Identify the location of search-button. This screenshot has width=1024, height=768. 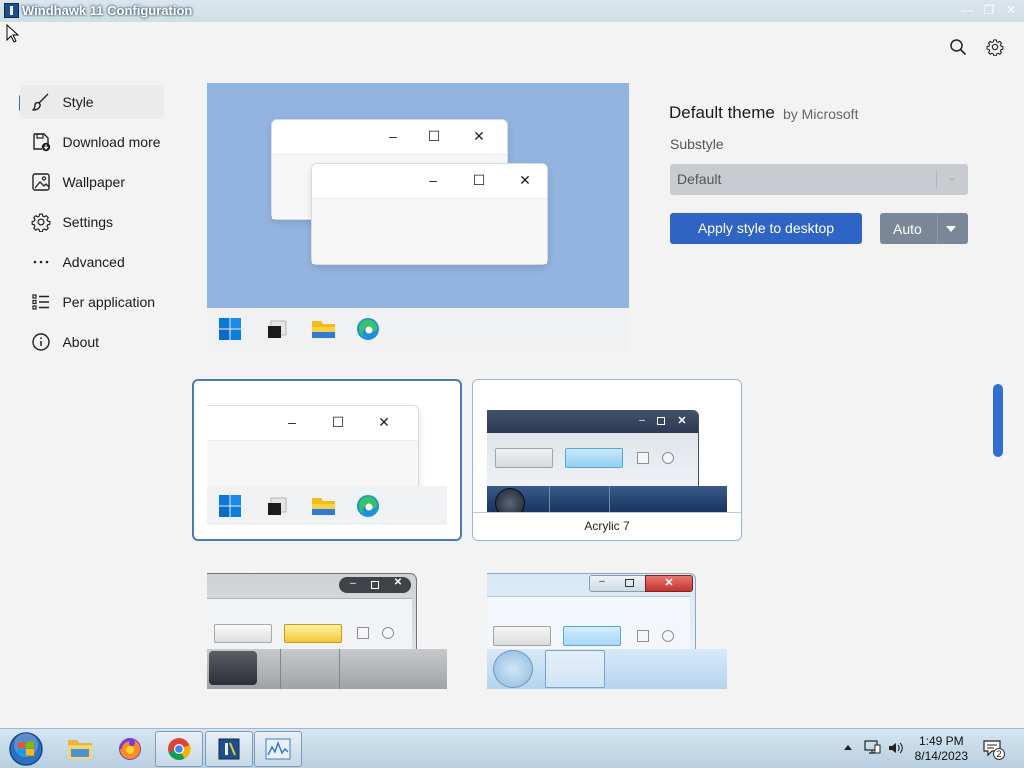
(958, 47).